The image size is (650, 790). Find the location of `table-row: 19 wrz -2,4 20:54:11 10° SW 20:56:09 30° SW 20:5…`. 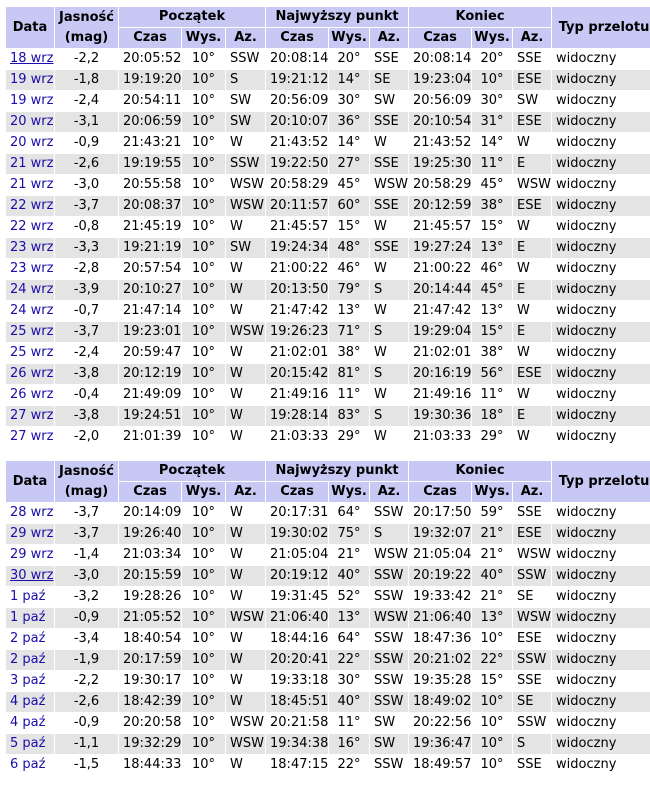

table-row: 19 wrz -2,4 20:54:11 10° SW 20:56:09 30° SW 20:5… is located at coordinates (327, 101).